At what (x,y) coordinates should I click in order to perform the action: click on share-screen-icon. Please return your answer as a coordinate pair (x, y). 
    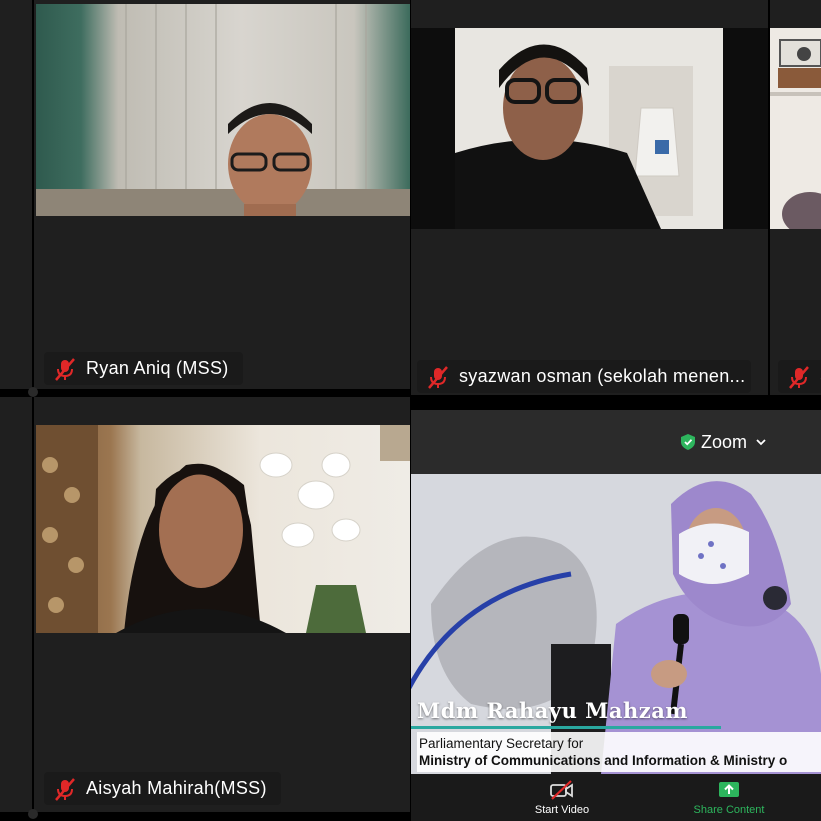
    Looking at the image, I should click on (729, 789).